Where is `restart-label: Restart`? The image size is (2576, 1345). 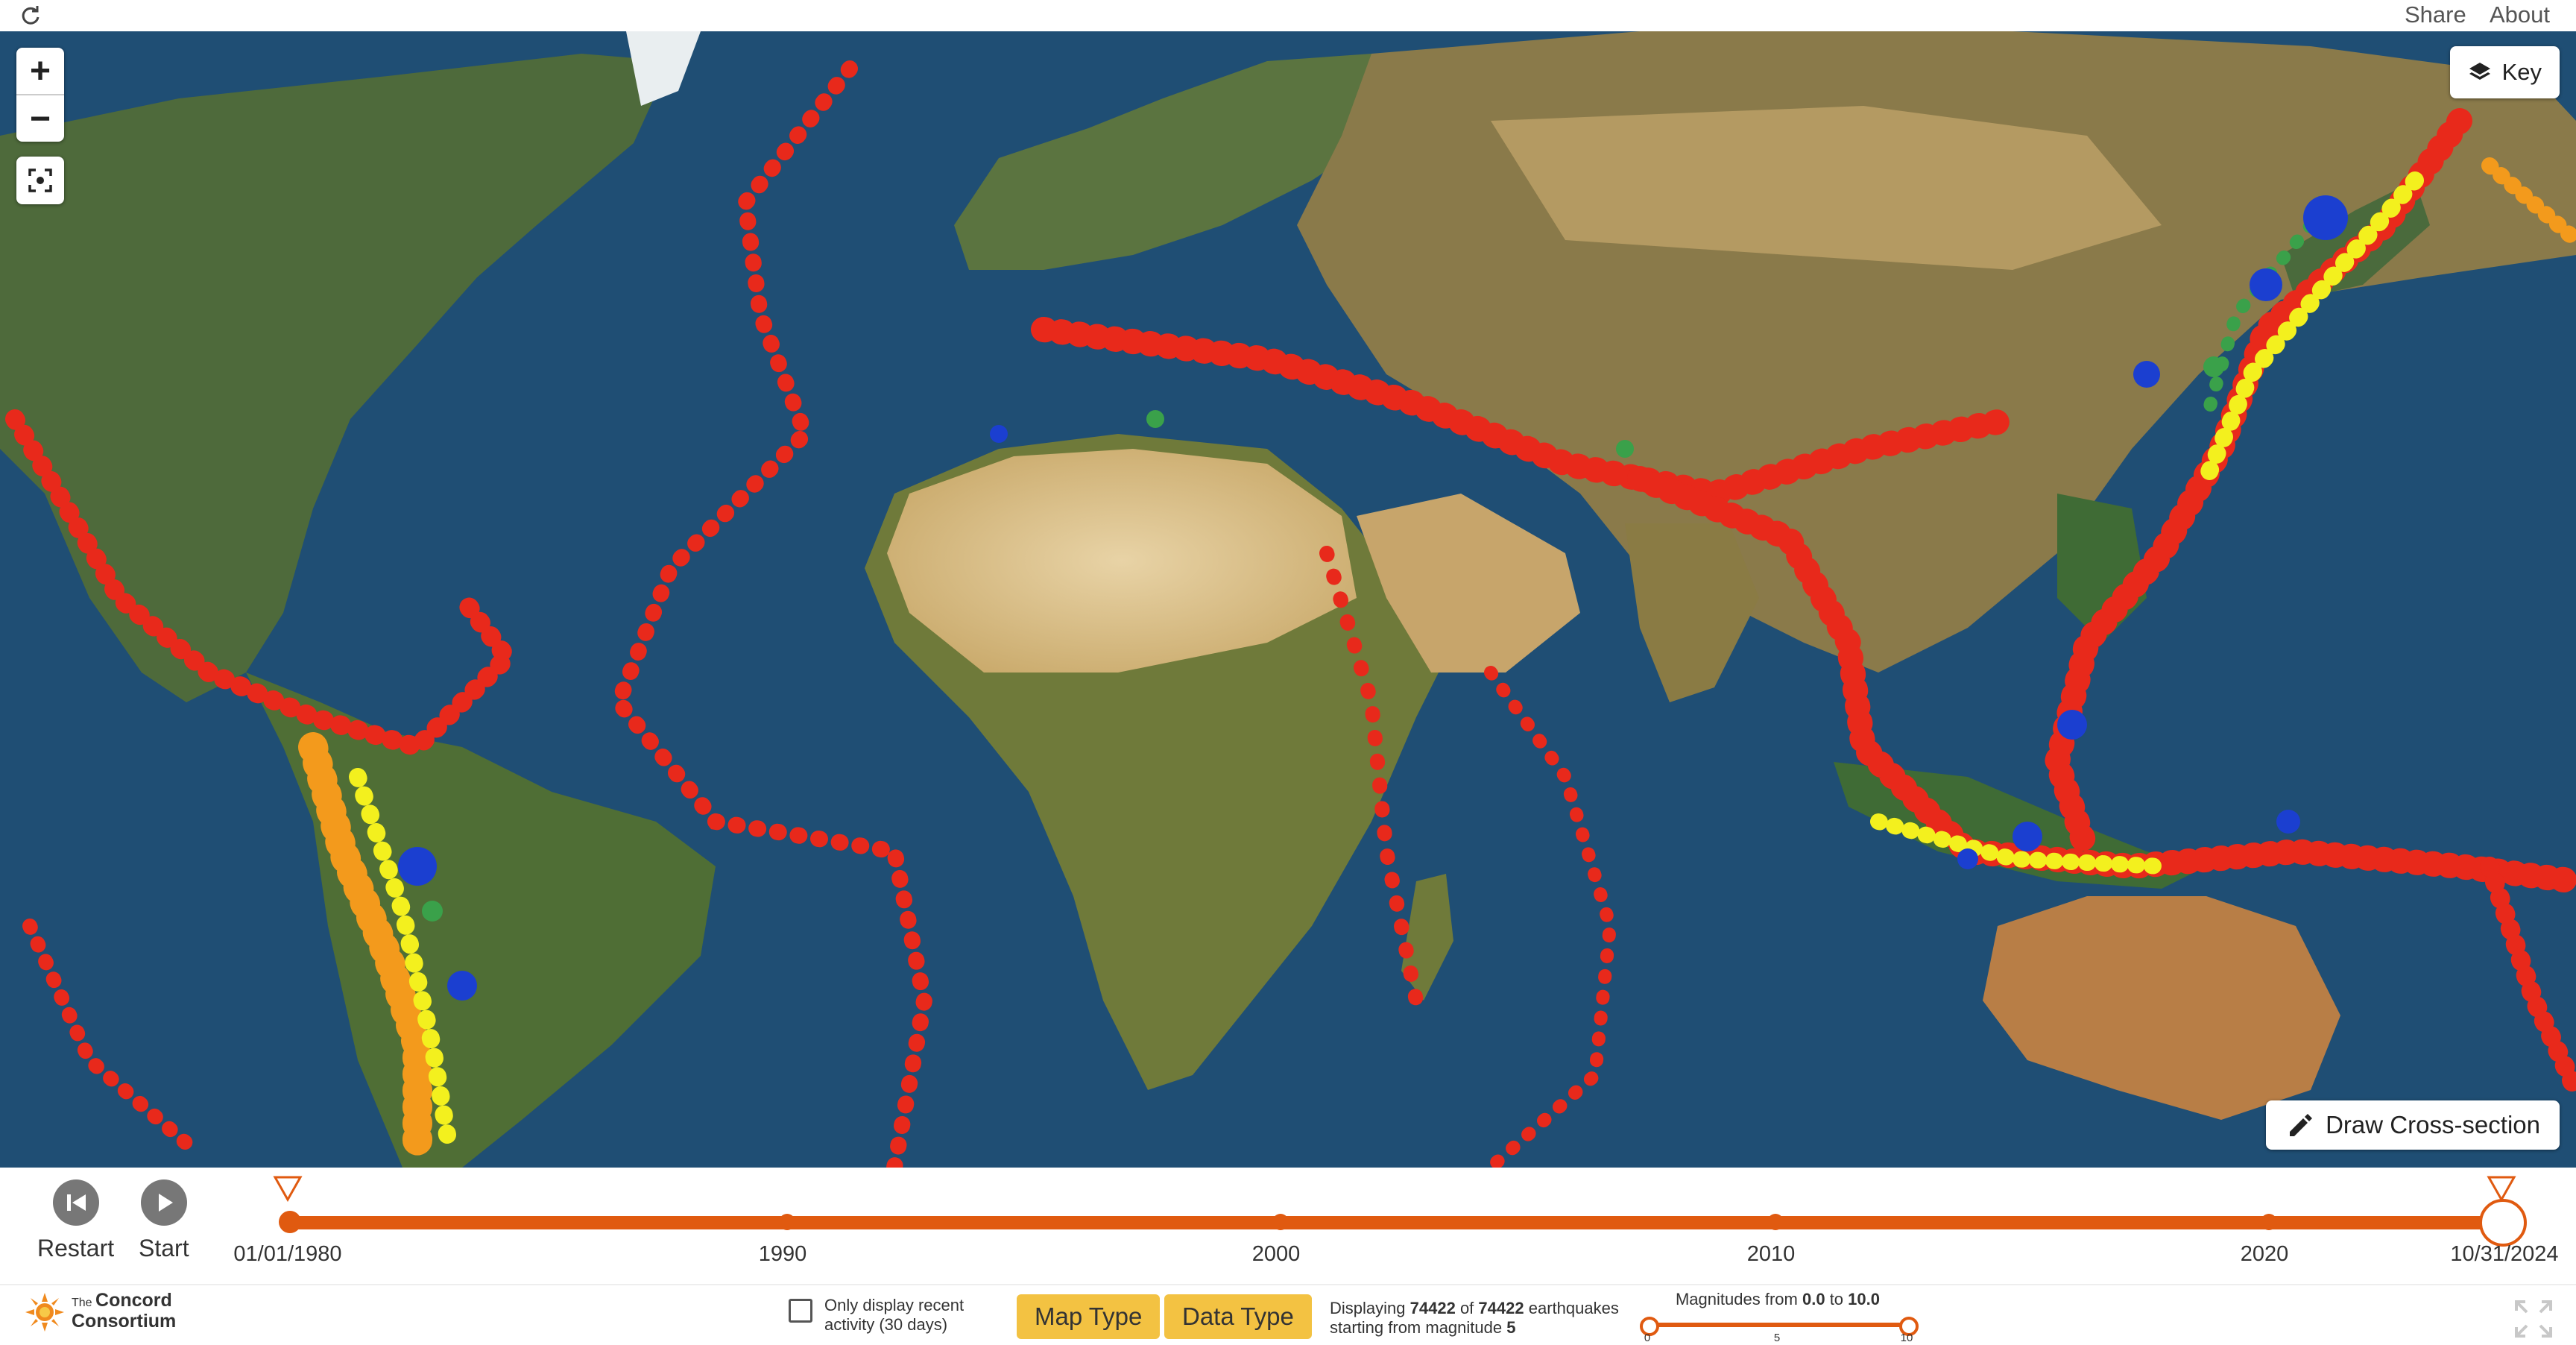 restart-label: Restart is located at coordinates (76, 1248).